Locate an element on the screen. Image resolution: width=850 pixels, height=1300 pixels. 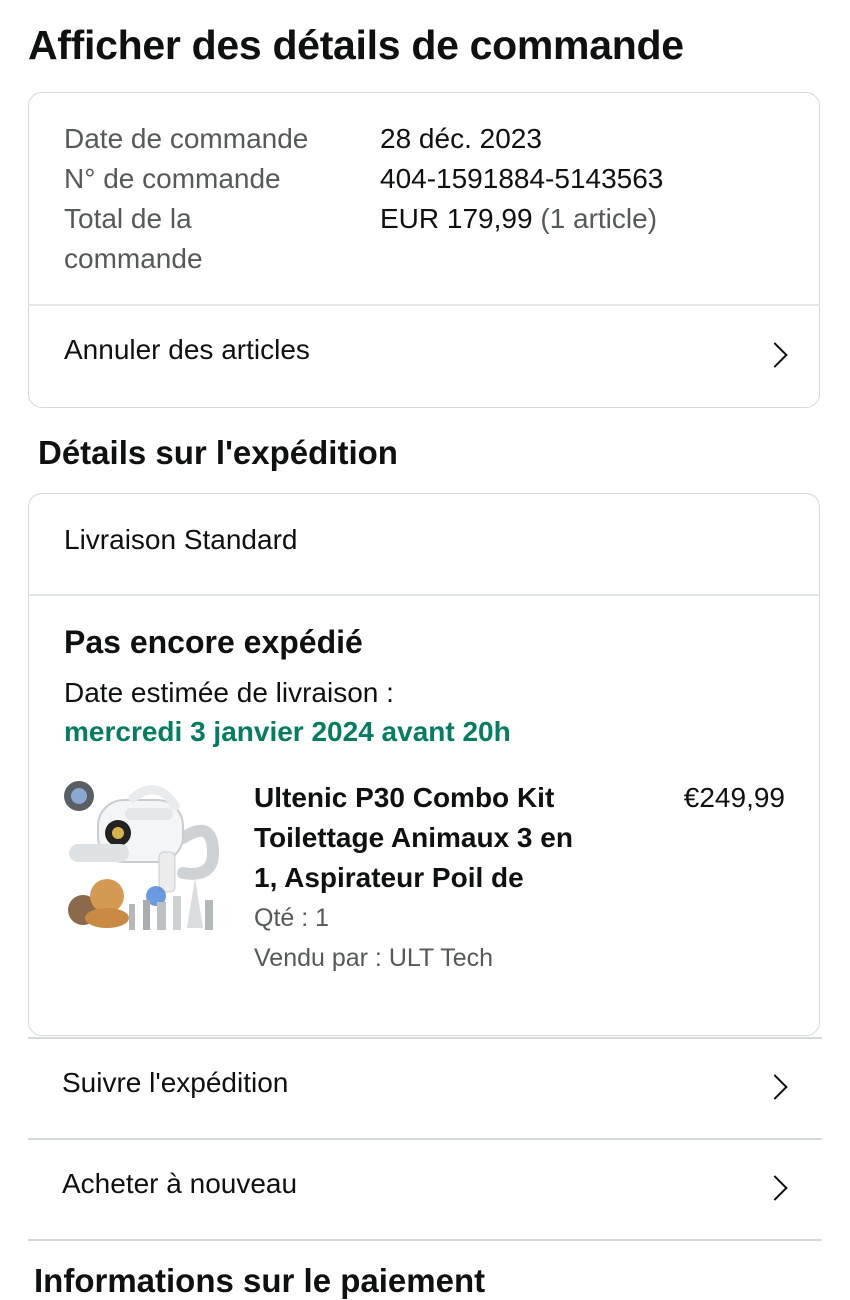
order-number-value: 404-1591884-5143563 is located at coordinates (522, 178).